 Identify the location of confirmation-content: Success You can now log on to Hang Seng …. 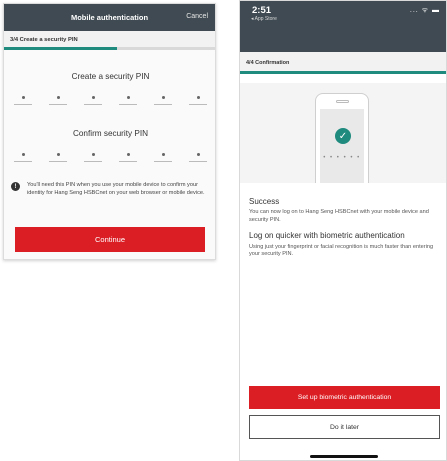
(344, 228).